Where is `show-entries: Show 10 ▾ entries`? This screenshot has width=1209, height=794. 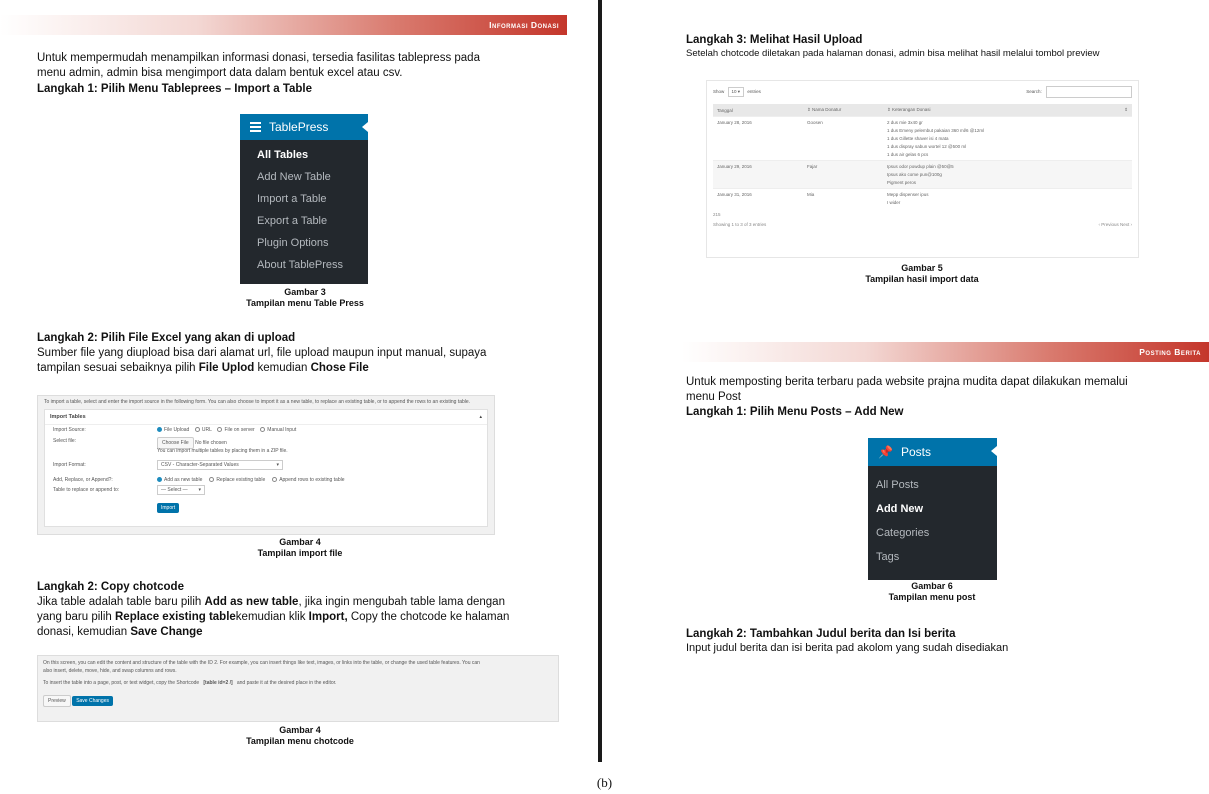 show-entries: Show 10 ▾ entries is located at coordinates (737, 92).